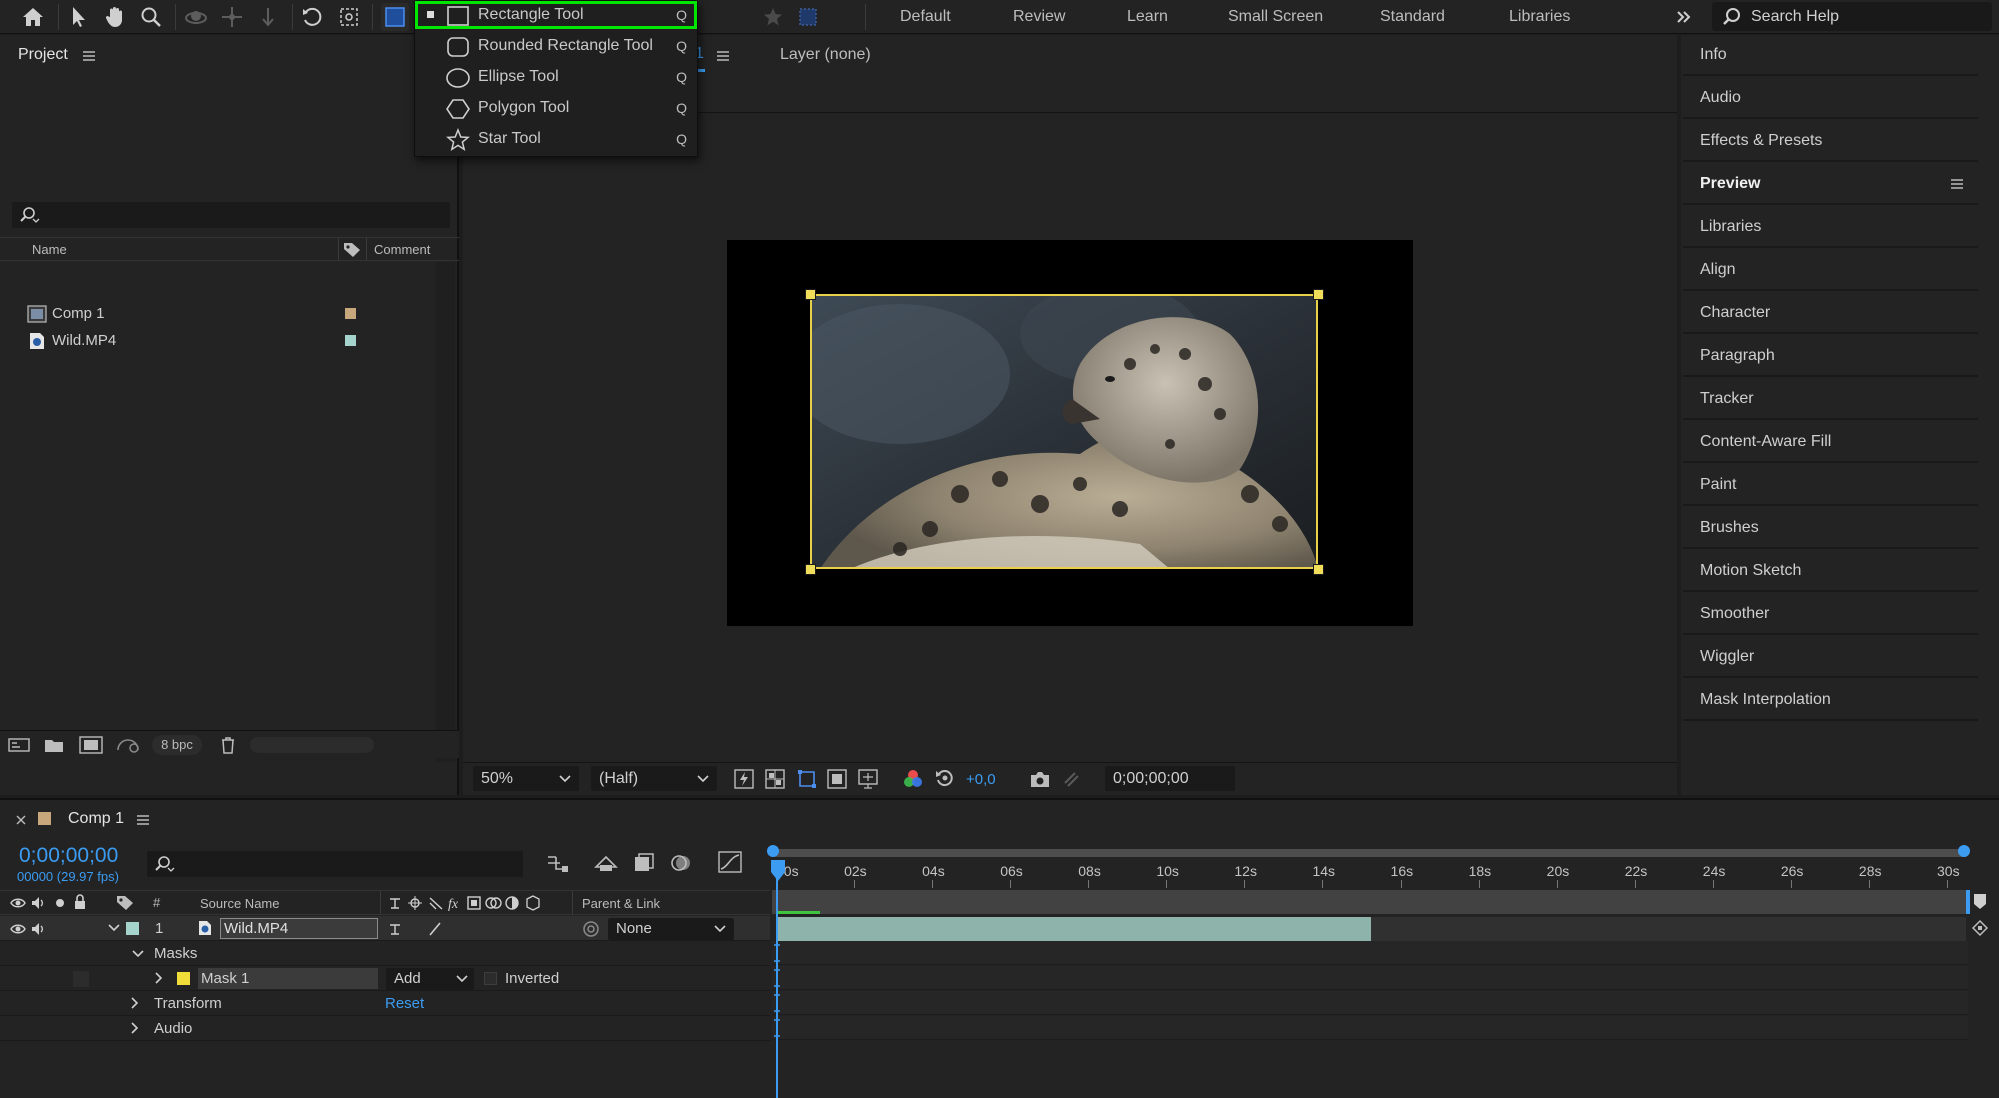 Image resolution: width=1999 pixels, height=1098 pixels. Describe the element at coordinates (591, 929) in the screenshot. I see `parent-pickwhip-icon` at that location.